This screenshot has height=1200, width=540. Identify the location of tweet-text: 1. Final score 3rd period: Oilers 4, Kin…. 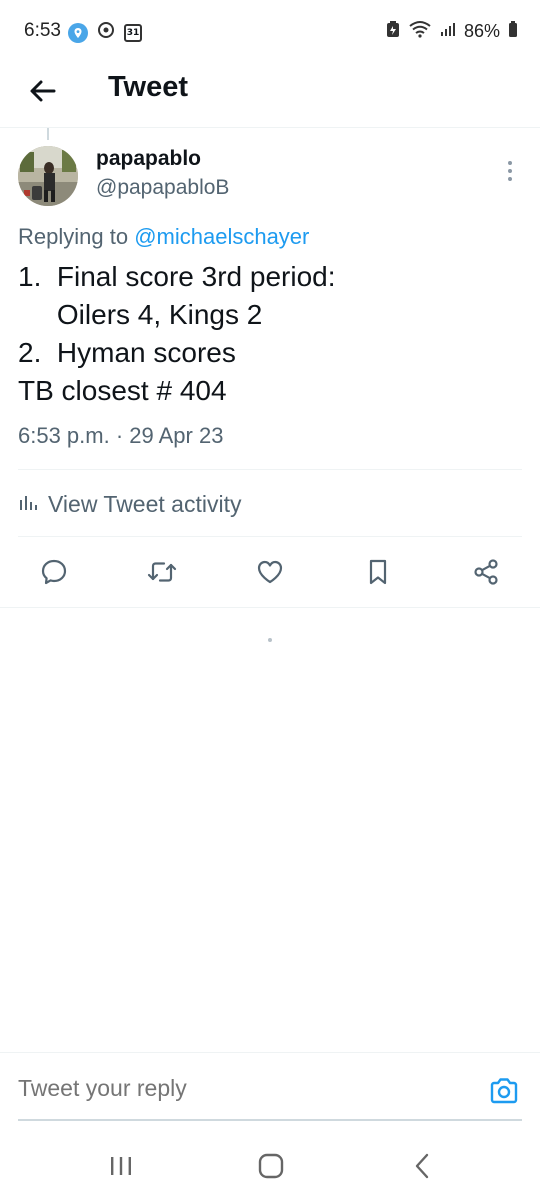
(177, 333).